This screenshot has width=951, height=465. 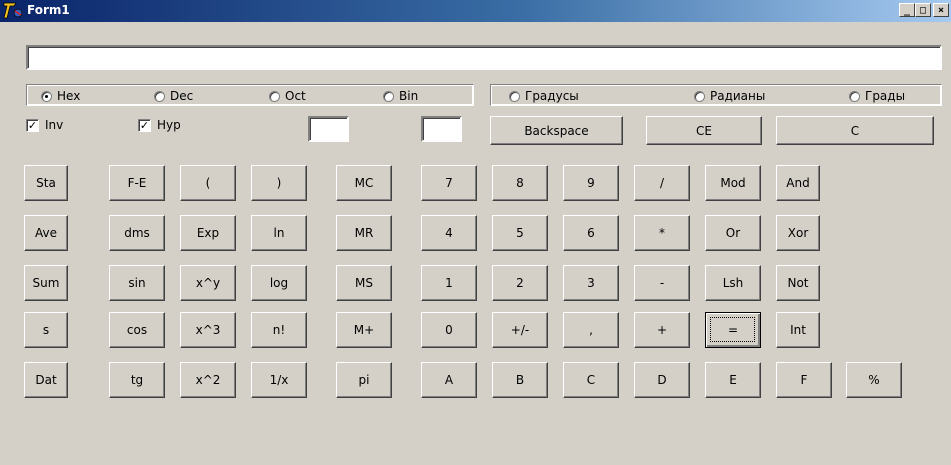 What do you see at coordinates (662, 183) in the screenshot?
I see `divide-button: /` at bounding box center [662, 183].